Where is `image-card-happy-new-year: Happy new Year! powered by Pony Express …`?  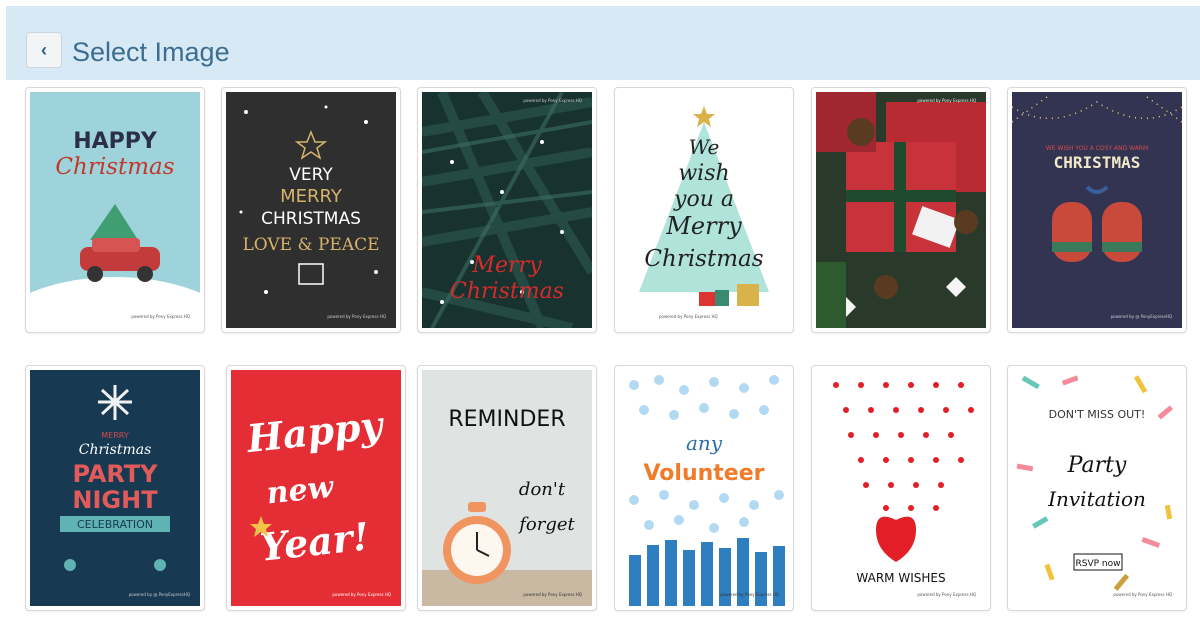
image-card-happy-new-year: Happy new Year! powered by Pony Express … is located at coordinates (316, 488).